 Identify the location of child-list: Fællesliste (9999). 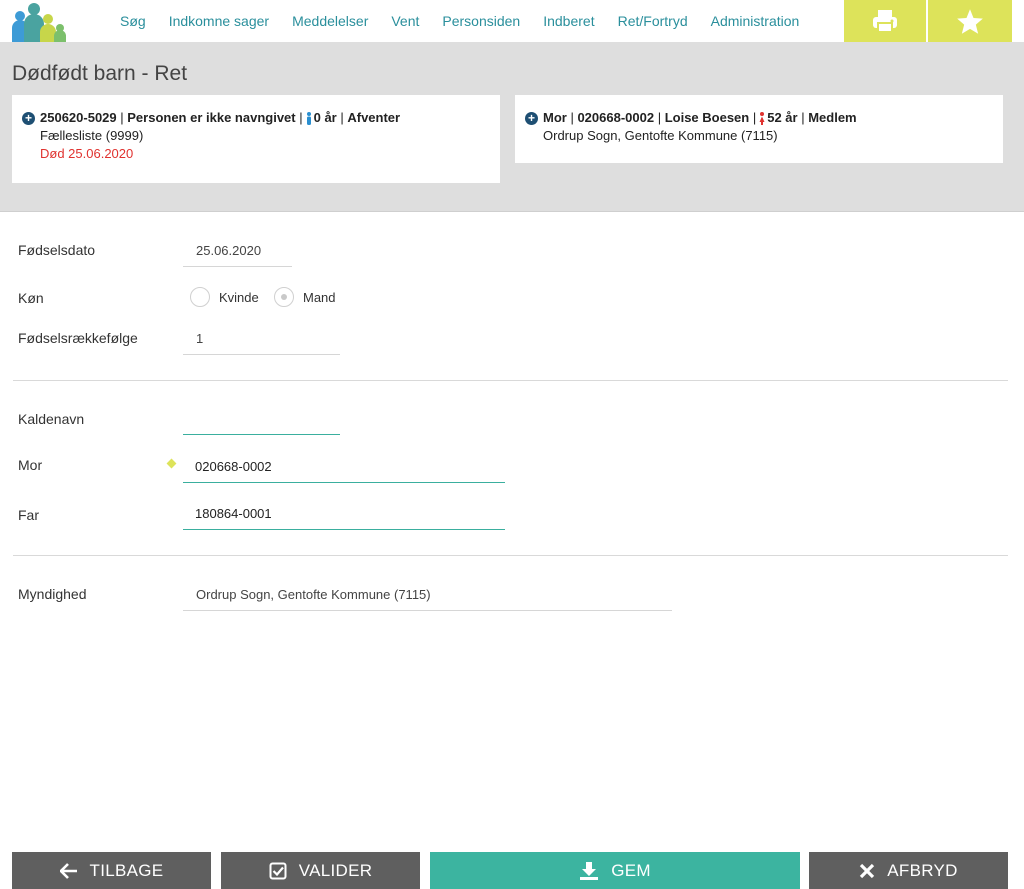
(92, 135).